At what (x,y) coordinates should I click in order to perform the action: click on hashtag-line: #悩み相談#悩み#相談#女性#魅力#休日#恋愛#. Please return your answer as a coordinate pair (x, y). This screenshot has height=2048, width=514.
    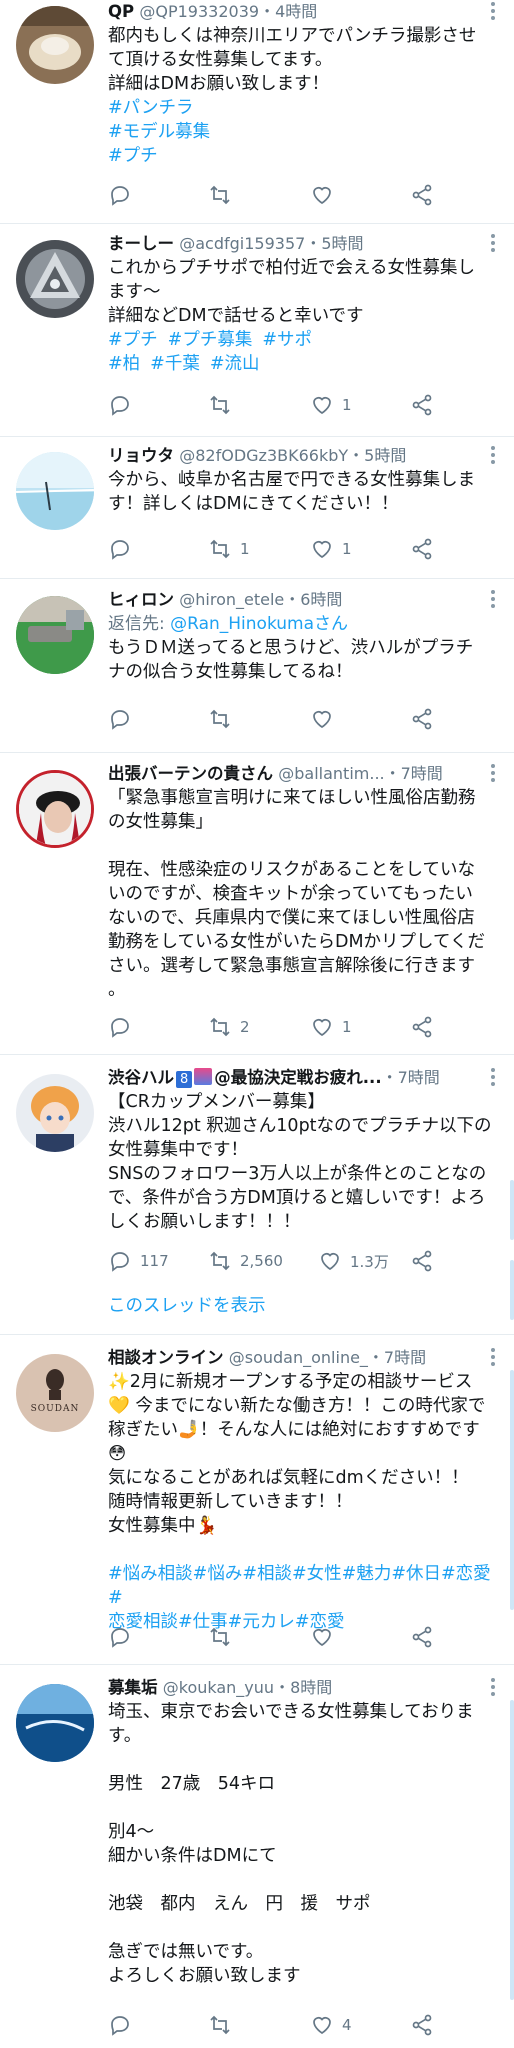
    Looking at the image, I should click on (302, 1586).